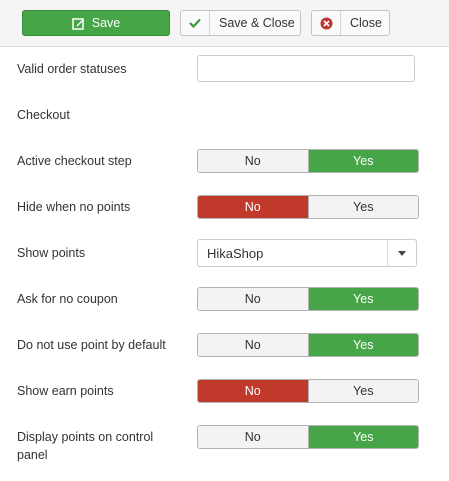  What do you see at coordinates (363, 437) in the screenshot?
I see `display-points-on-control-panel-yes: Yes` at bounding box center [363, 437].